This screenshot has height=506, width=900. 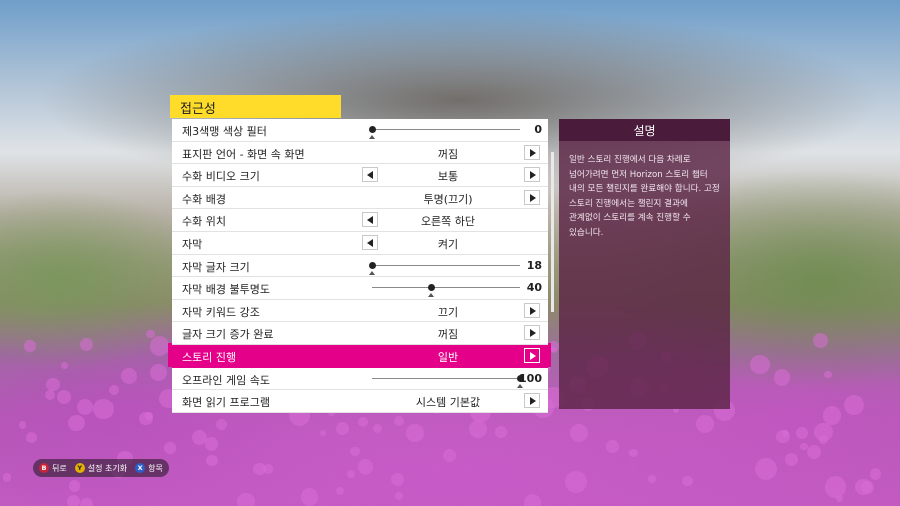 What do you see at coordinates (552, 232) in the screenshot?
I see `settings-scrollbar` at bounding box center [552, 232].